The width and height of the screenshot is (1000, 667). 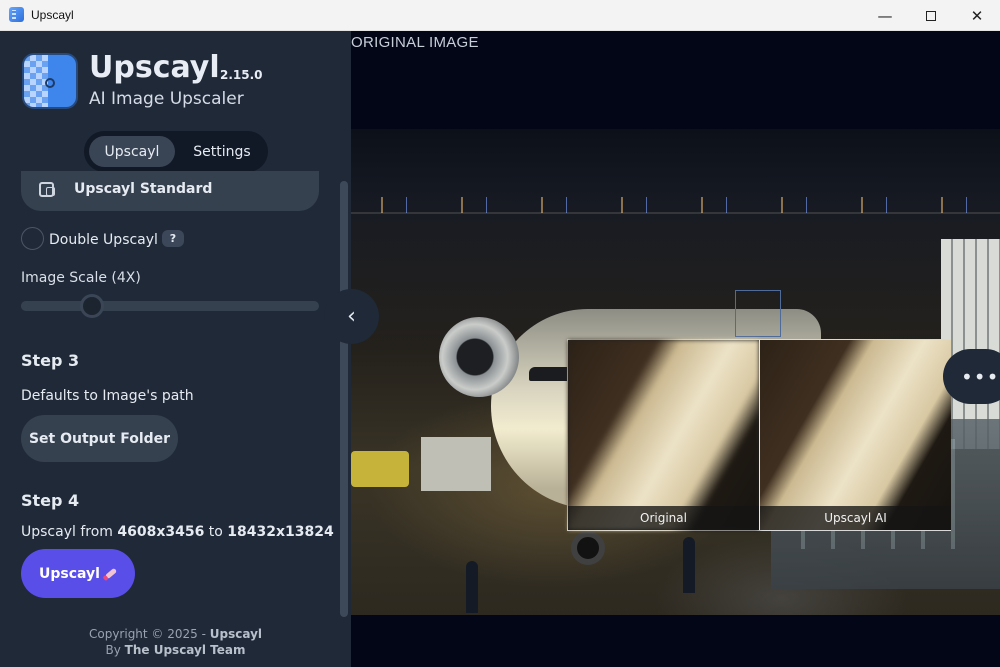 I want to click on close-icon: ✕, so click(x=977, y=15).